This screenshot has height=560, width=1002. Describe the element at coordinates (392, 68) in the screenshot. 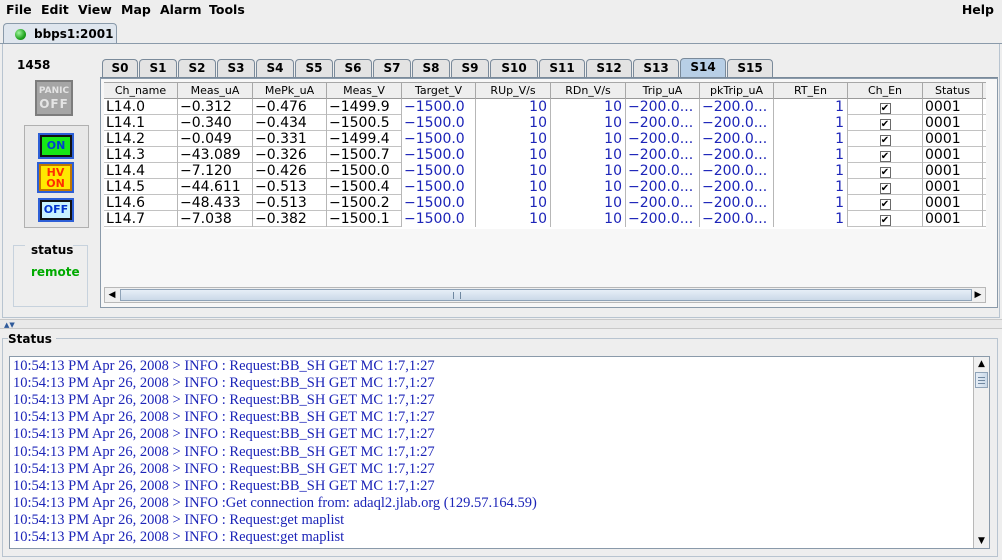

I see `slot-tab-s7: S7` at that location.